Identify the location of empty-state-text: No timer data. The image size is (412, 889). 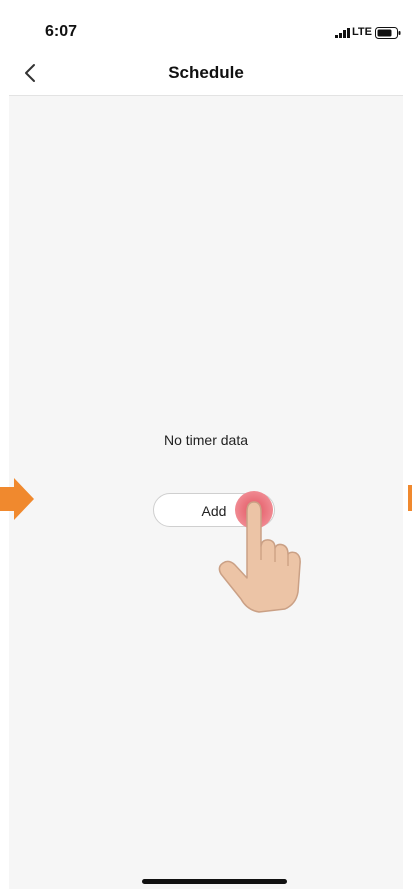
(206, 440).